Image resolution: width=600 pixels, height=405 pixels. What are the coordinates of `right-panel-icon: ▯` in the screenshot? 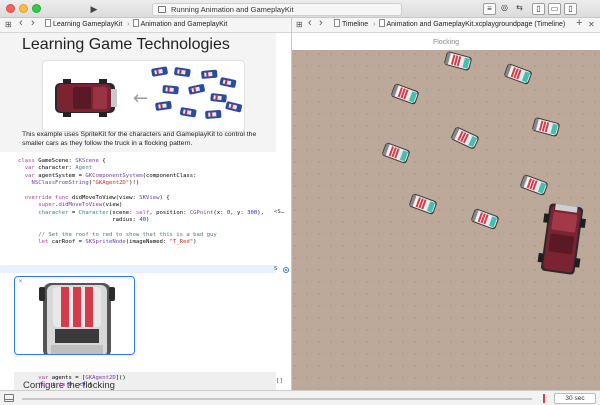 It's located at (570, 9).